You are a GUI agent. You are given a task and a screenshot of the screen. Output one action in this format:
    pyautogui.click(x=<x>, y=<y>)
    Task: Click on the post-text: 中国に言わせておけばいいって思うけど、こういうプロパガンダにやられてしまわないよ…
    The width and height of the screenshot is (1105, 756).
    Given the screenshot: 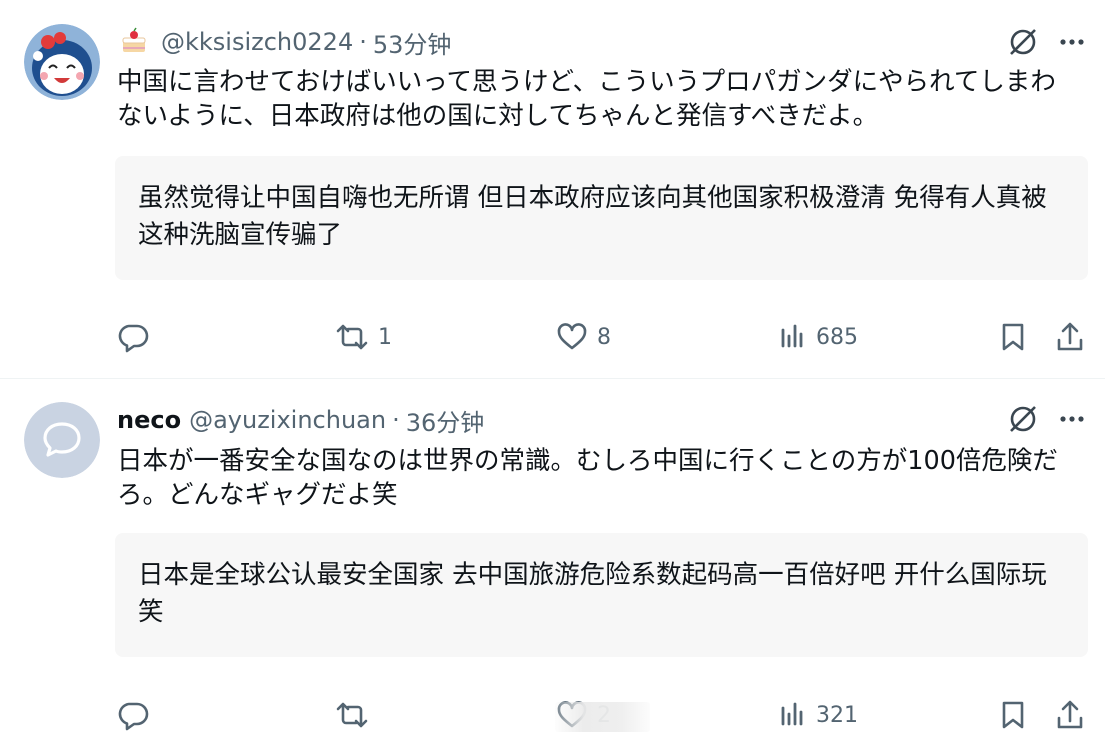 What is the action you would take?
    pyautogui.click(x=586, y=99)
    